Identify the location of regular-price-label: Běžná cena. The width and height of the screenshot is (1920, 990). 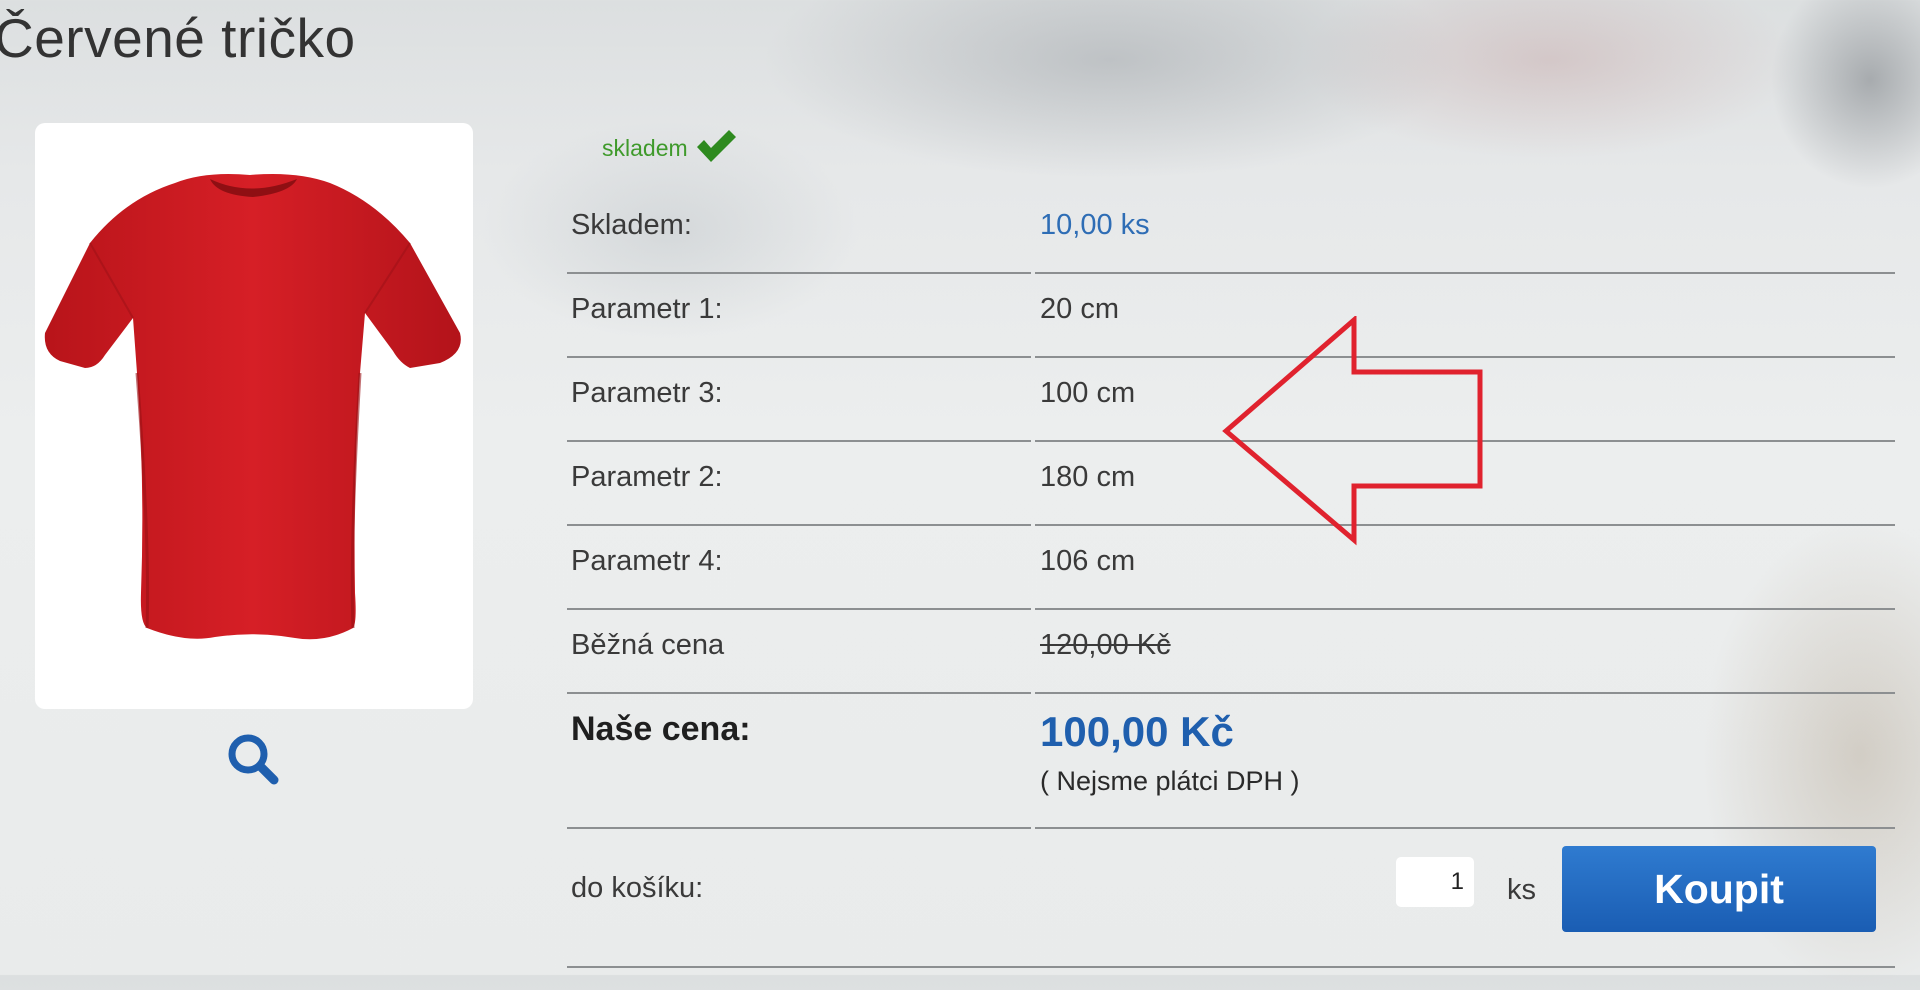
(648, 645).